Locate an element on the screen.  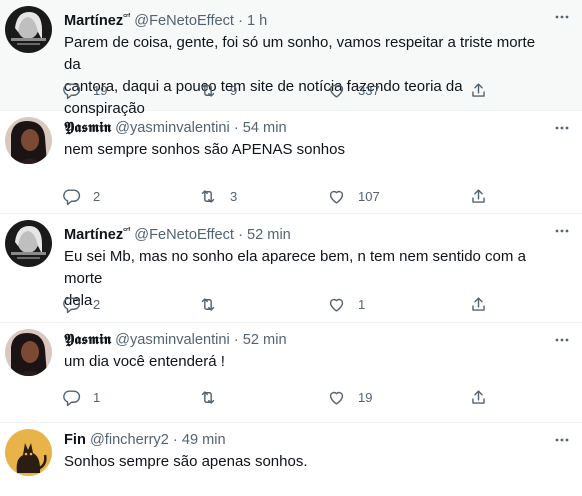
like-button: 1 is located at coordinates (346, 304).